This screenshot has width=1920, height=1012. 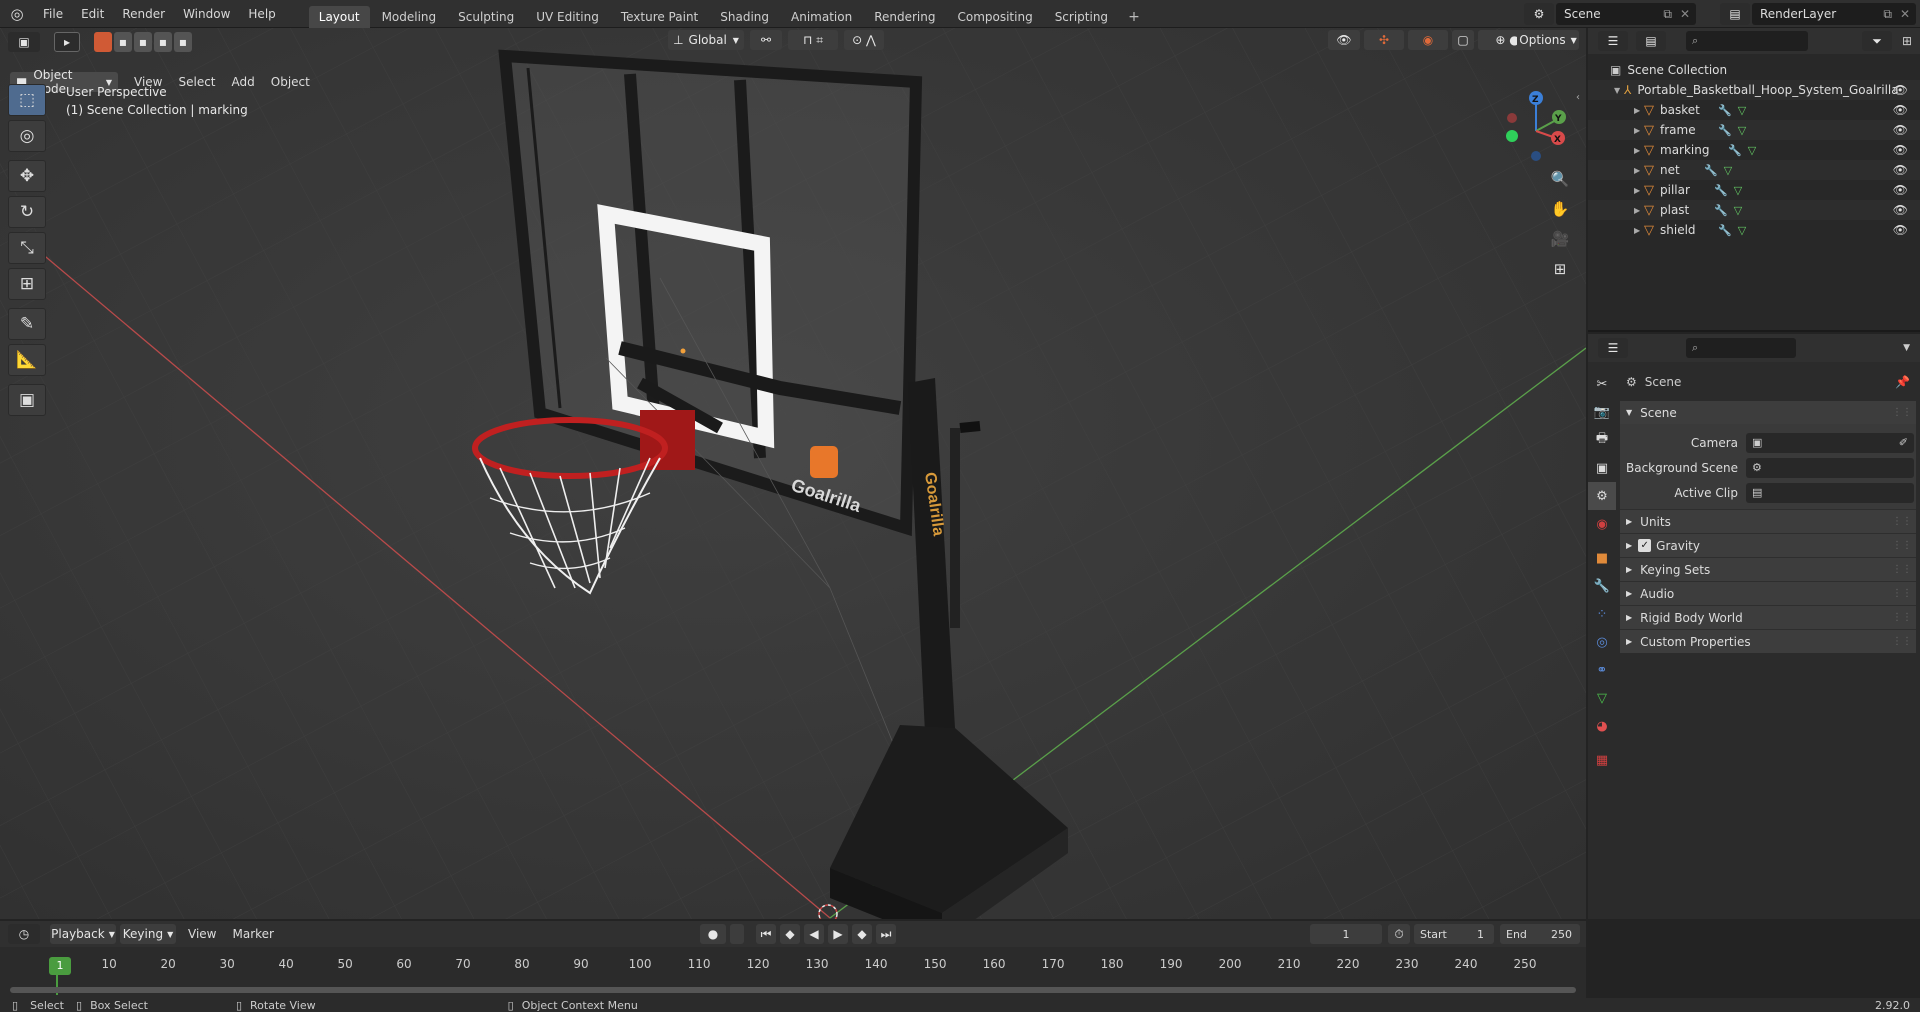 What do you see at coordinates (766, 40) in the screenshot?
I see `pivot-point-icon: ⚯` at bounding box center [766, 40].